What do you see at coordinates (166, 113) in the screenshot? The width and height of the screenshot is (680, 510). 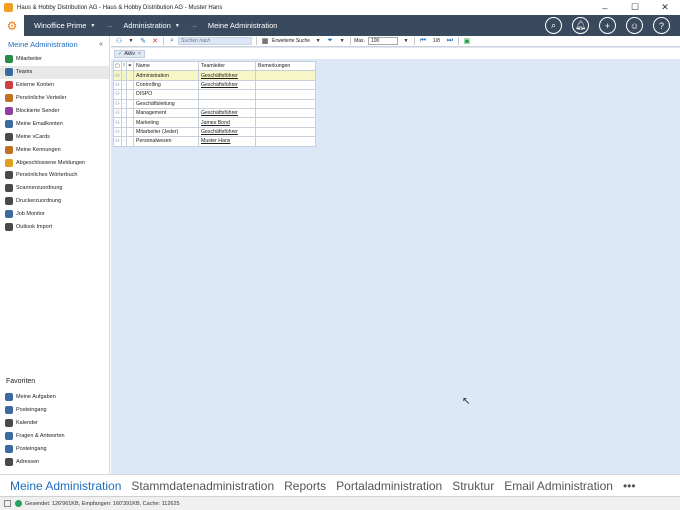 I see `cell-name: Management` at bounding box center [166, 113].